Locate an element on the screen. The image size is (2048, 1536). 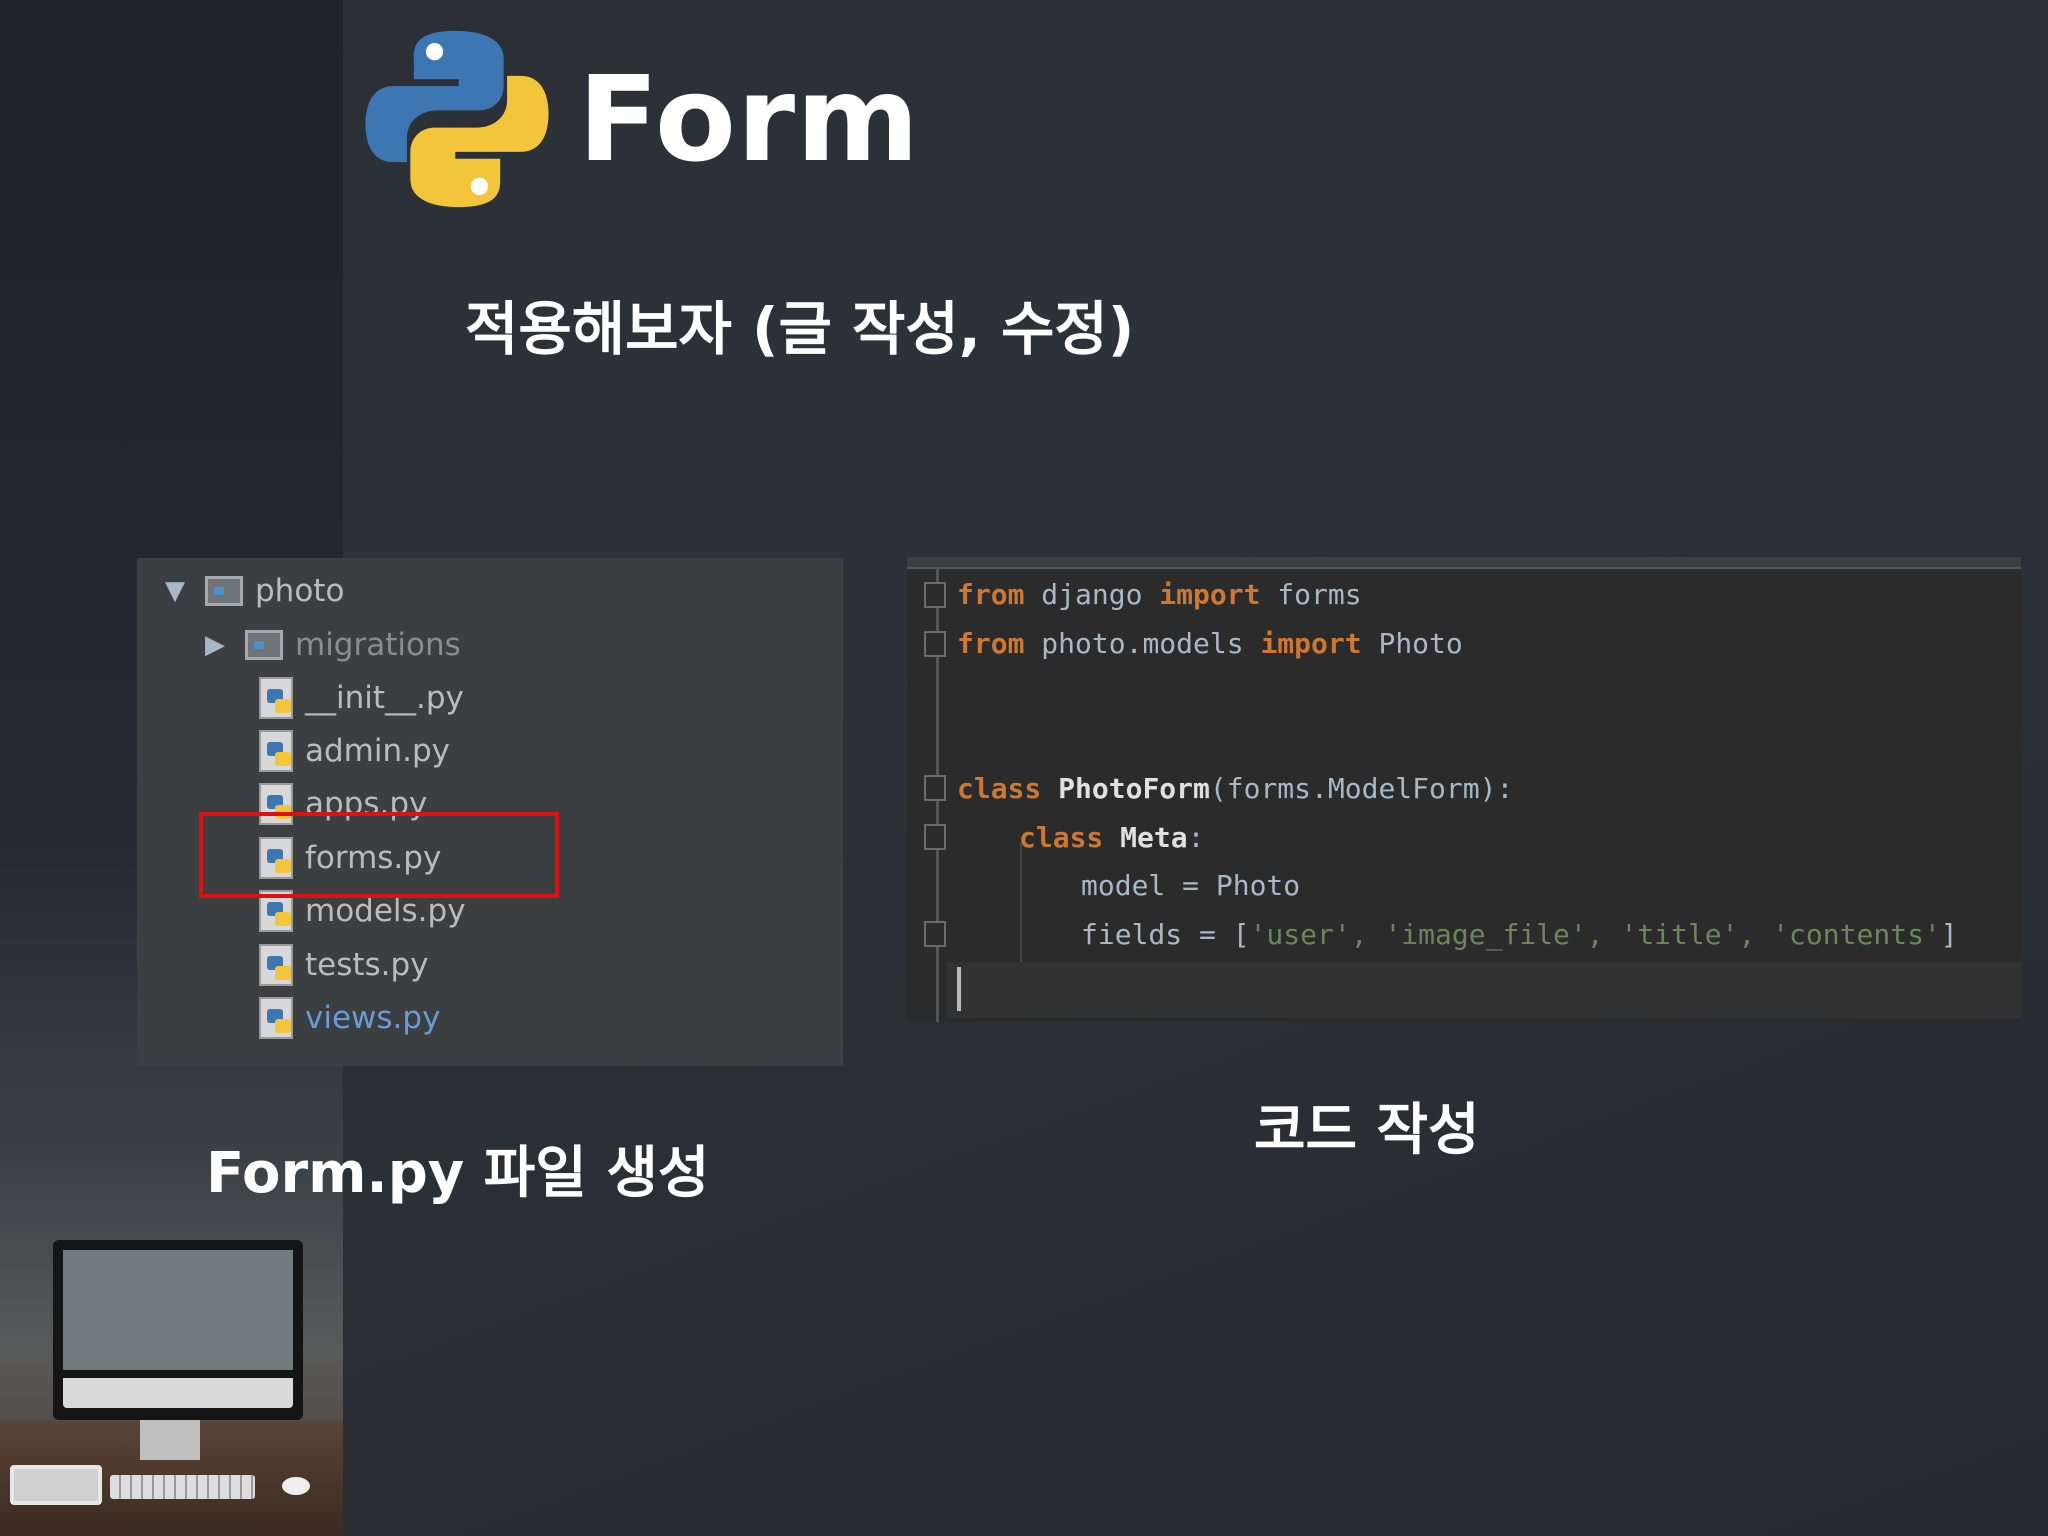
current-line-highlight is located at coordinates (1484, 990).